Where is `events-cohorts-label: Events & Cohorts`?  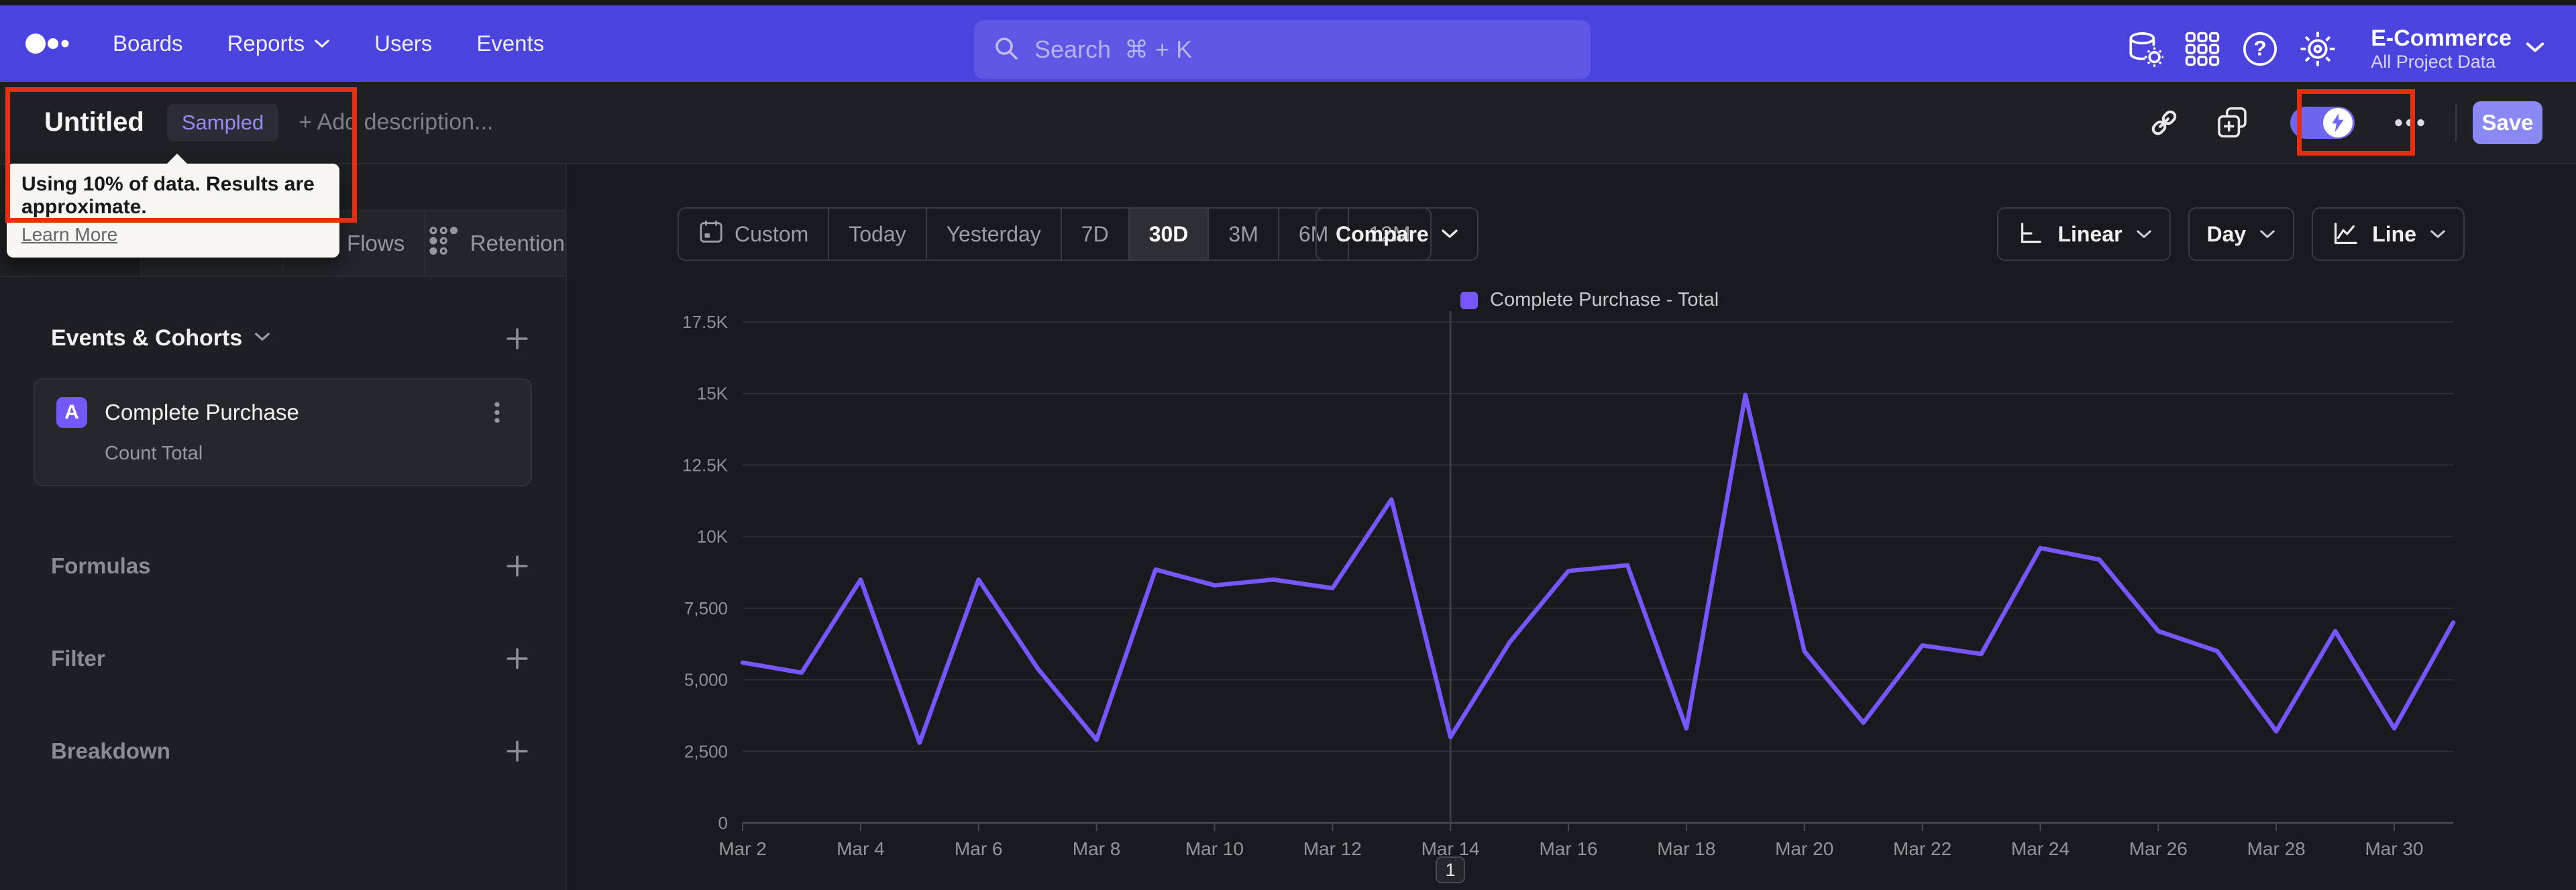 events-cohorts-label: Events & Cohorts is located at coordinates (146, 338).